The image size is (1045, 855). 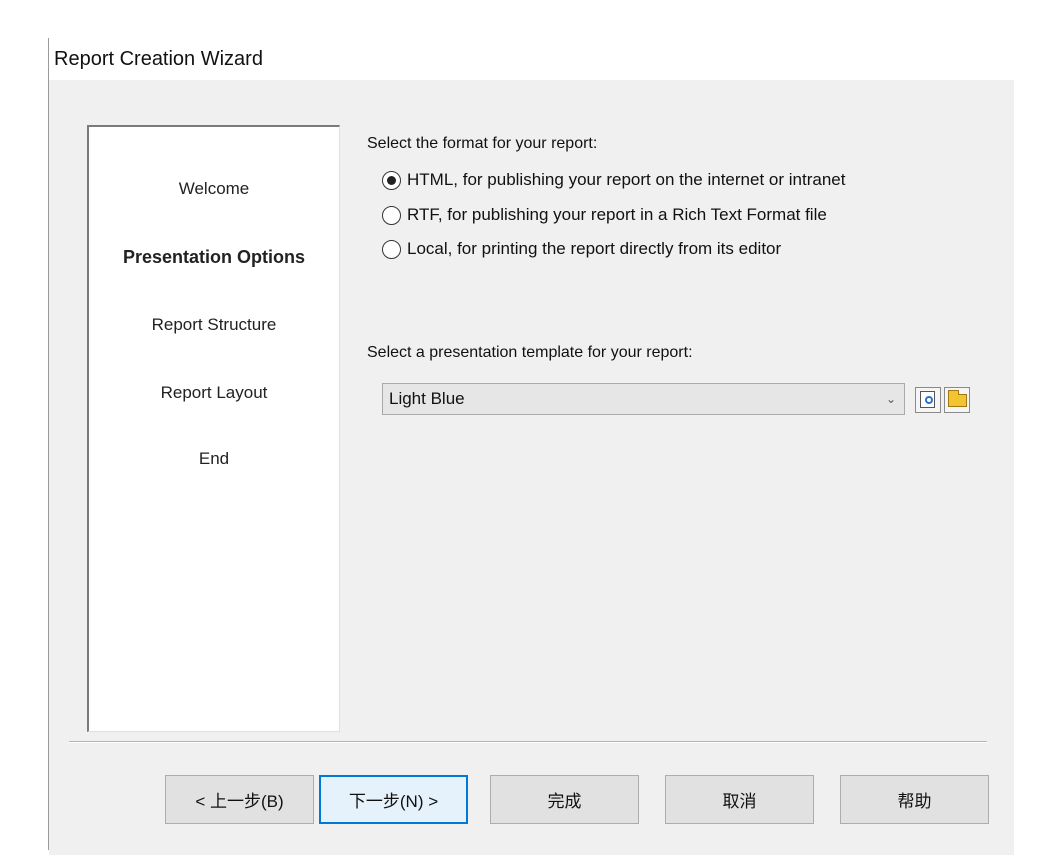 I want to click on chevron-down-icon: ⌄, so click(x=891, y=399).